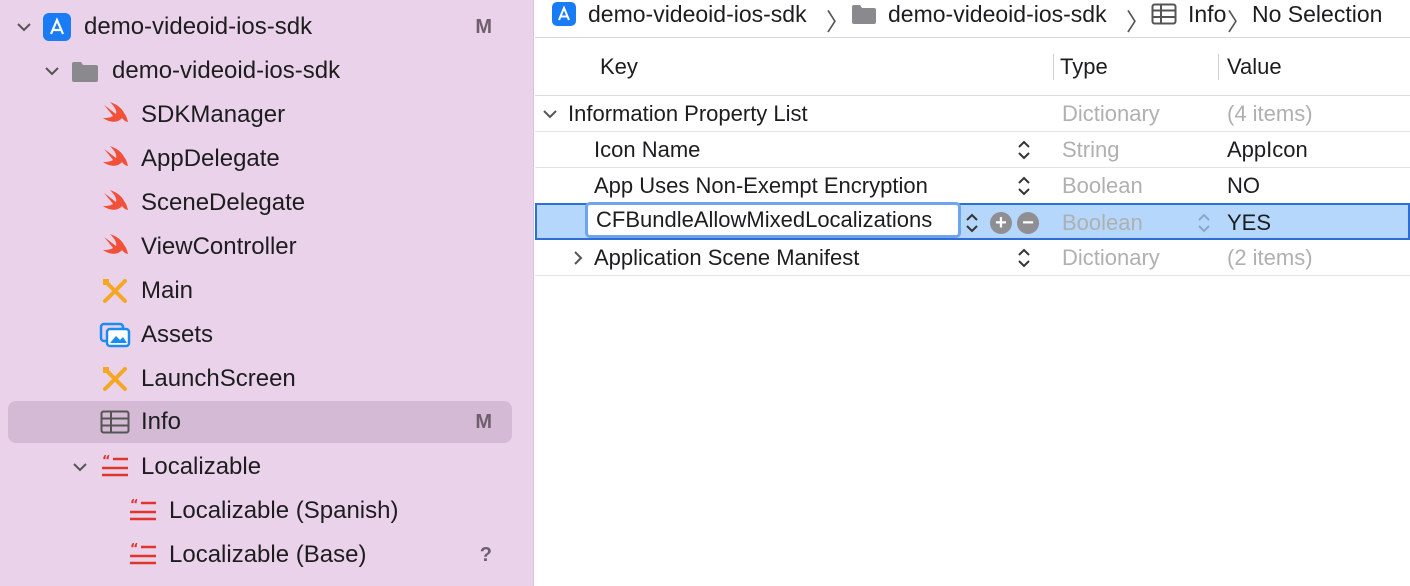 The width and height of the screenshot is (1410, 586). I want to click on scm-status-badge: ?, so click(485, 554).